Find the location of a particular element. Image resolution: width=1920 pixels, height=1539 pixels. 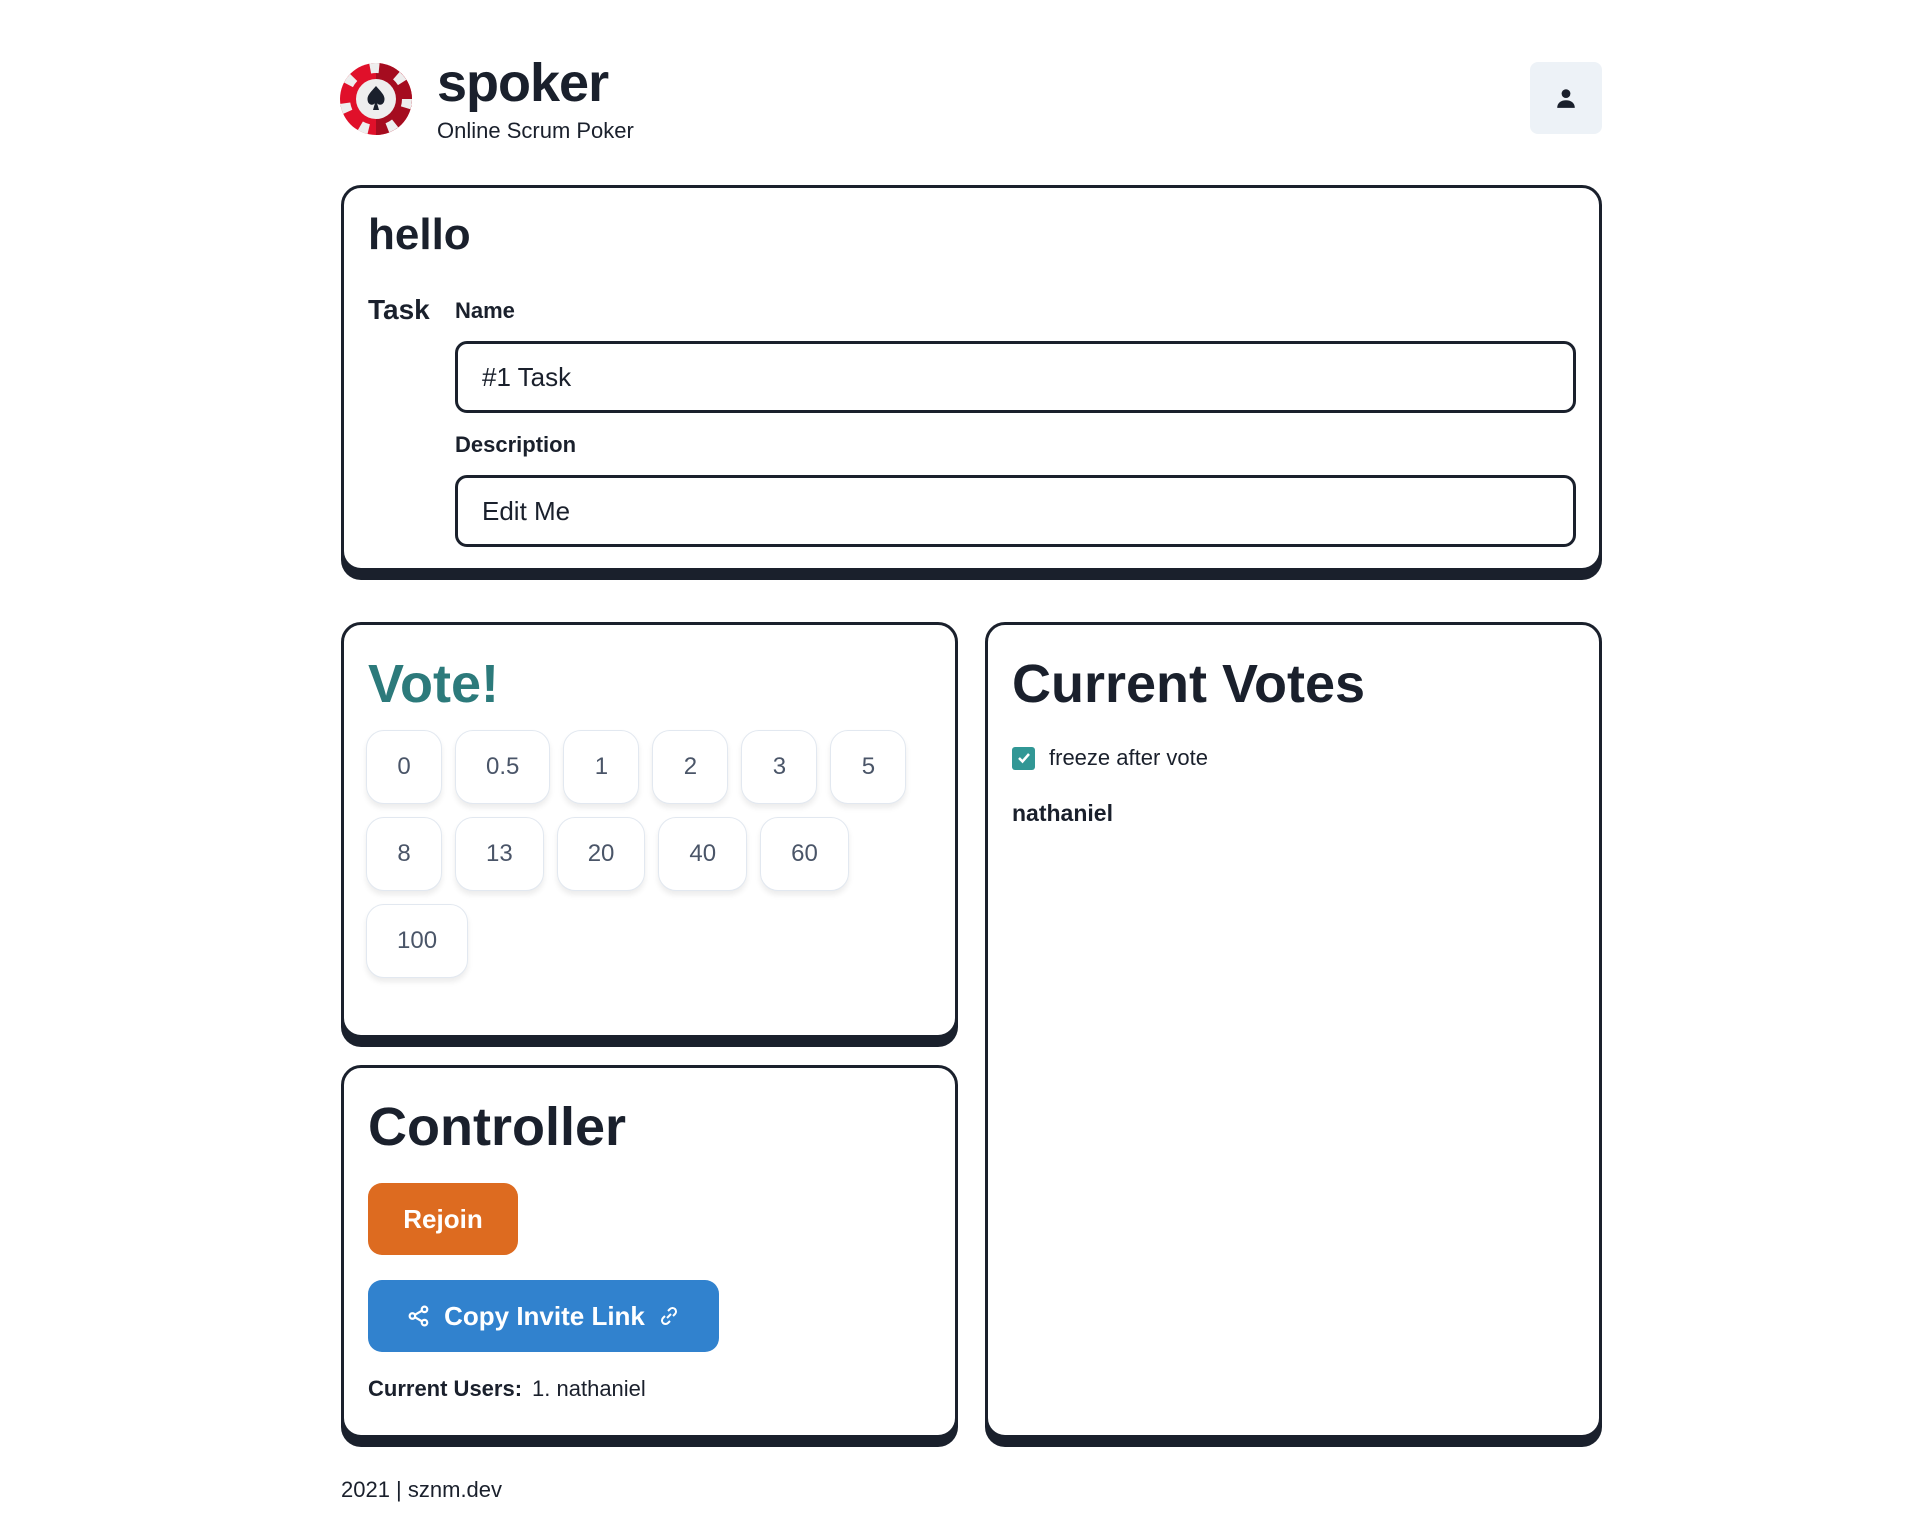

vote-card: Vote! 0 0.5 1 2 3 5 8 13 20 40 60 100 is located at coordinates (649, 830).